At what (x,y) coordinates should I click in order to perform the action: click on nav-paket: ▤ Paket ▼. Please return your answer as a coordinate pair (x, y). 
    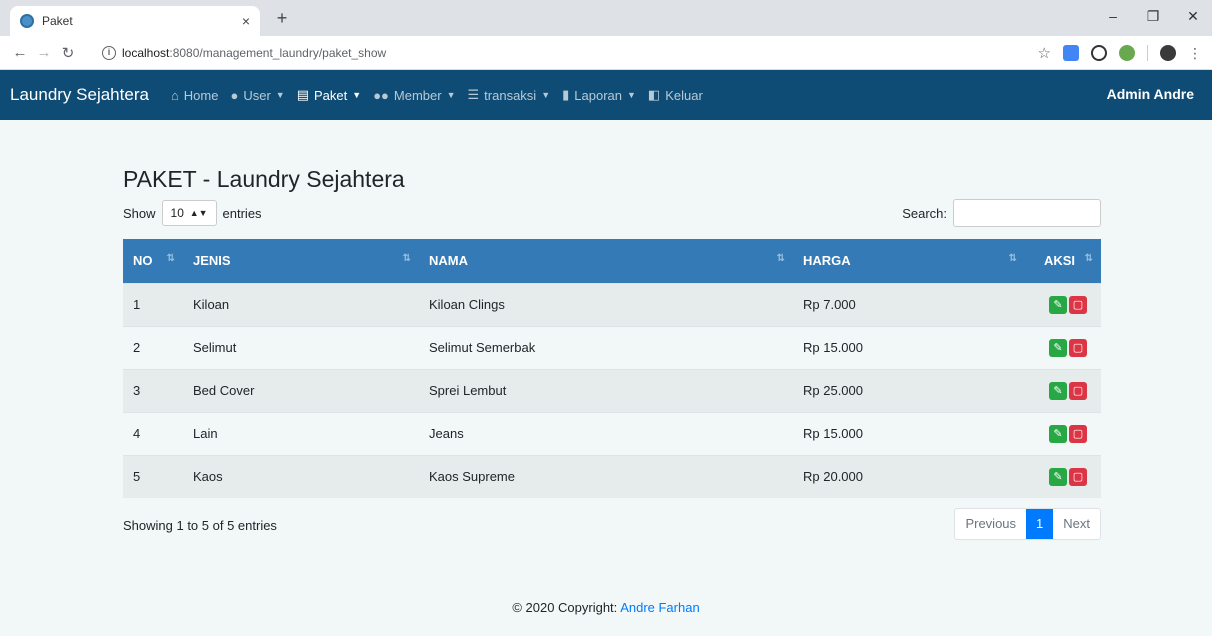
    Looking at the image, I should click on (329, 95).